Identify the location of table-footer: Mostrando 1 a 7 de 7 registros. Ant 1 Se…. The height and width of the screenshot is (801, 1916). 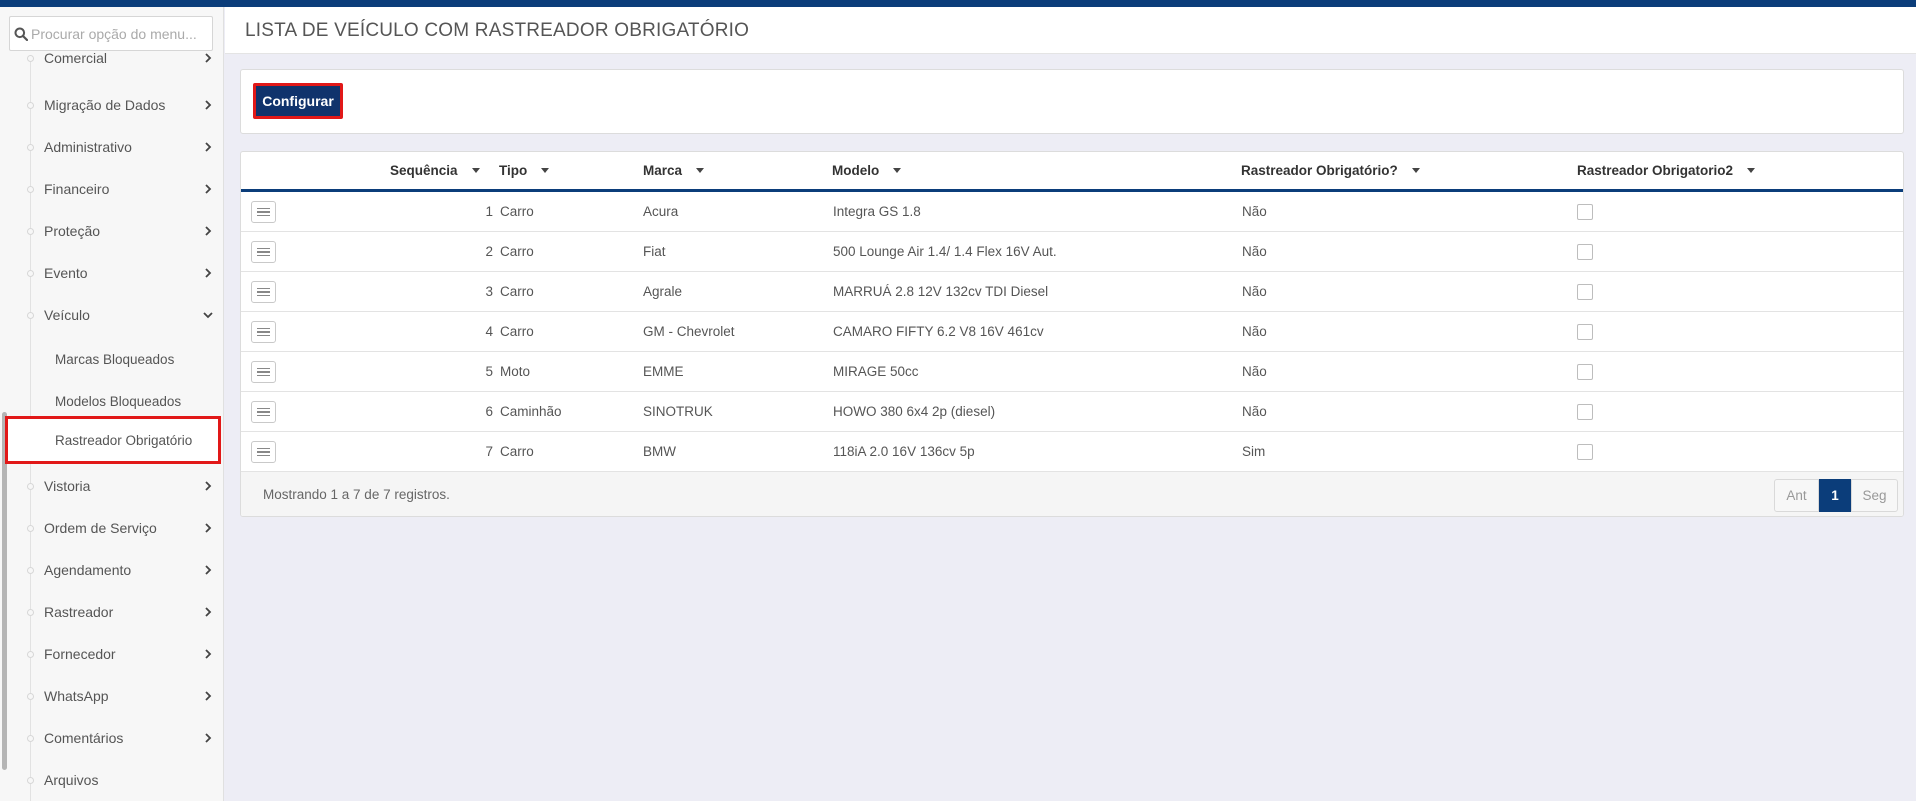
(1072, 494).